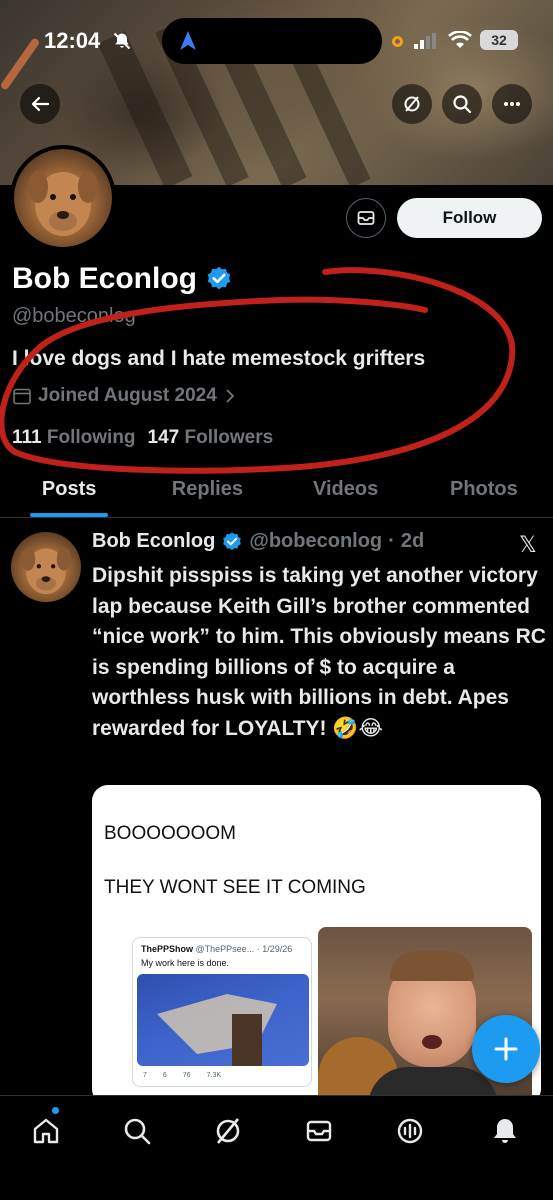  I want to click on tab-replies: Replies, so click(207, 493).